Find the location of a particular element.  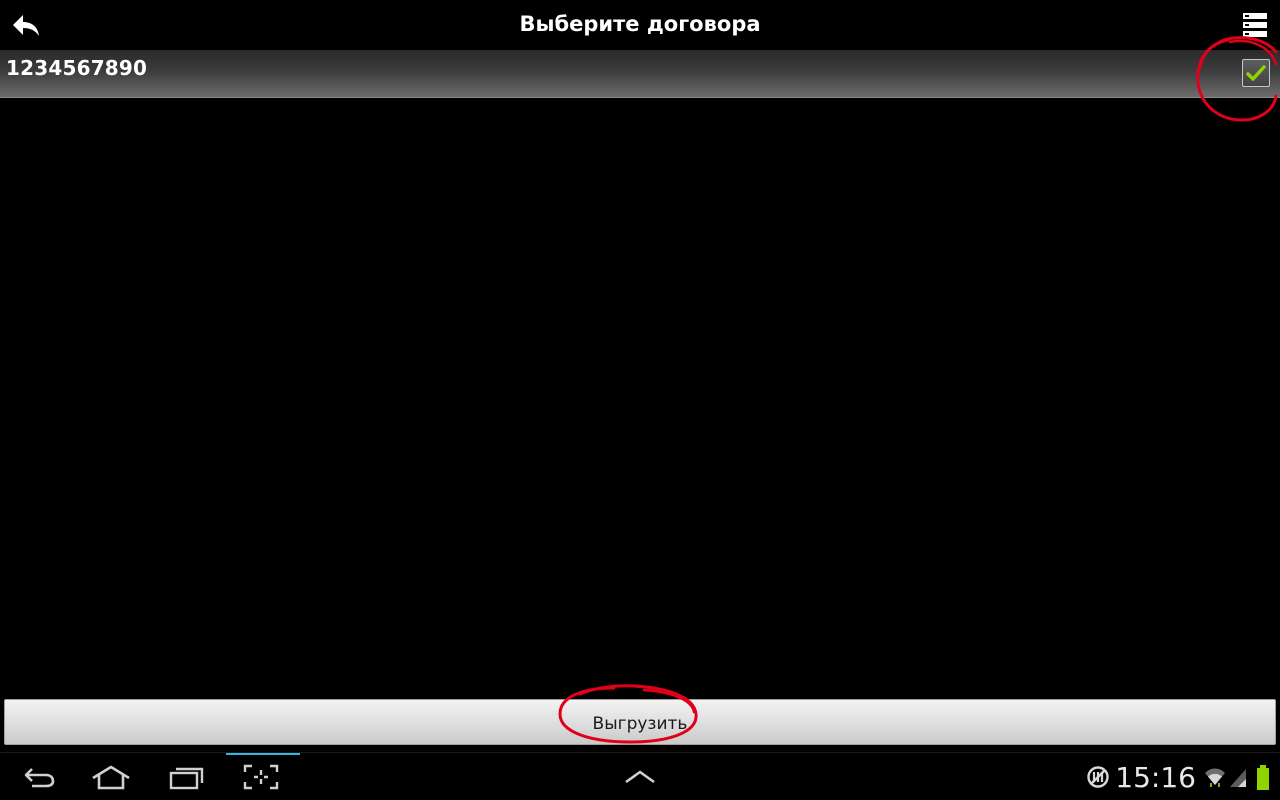

checkmark-icon is located at coordinates (1256, 73).